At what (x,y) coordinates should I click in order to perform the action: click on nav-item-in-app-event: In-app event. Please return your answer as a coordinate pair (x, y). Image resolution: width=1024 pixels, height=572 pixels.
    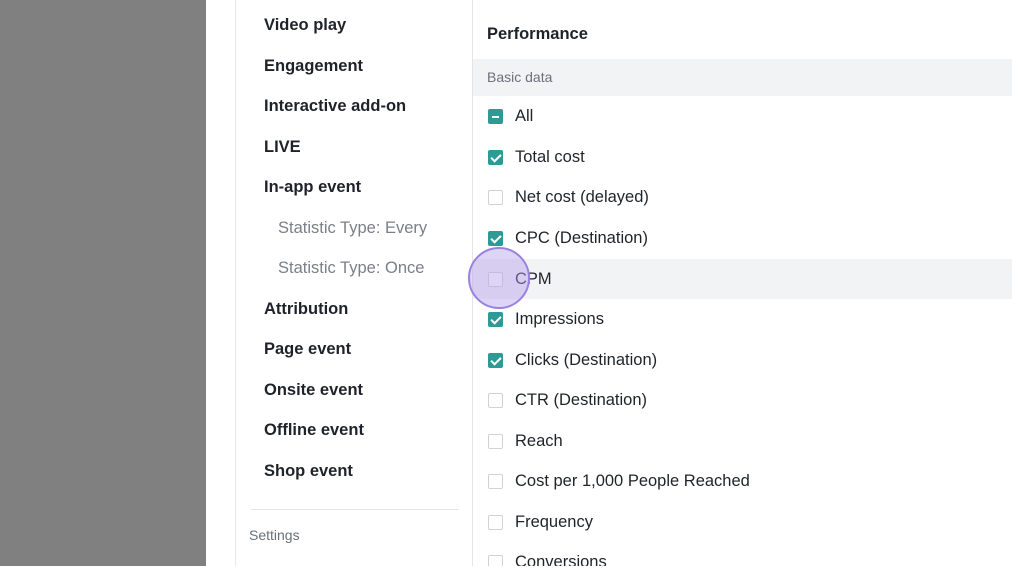
    Looking at the image, I should click on (312, 187).